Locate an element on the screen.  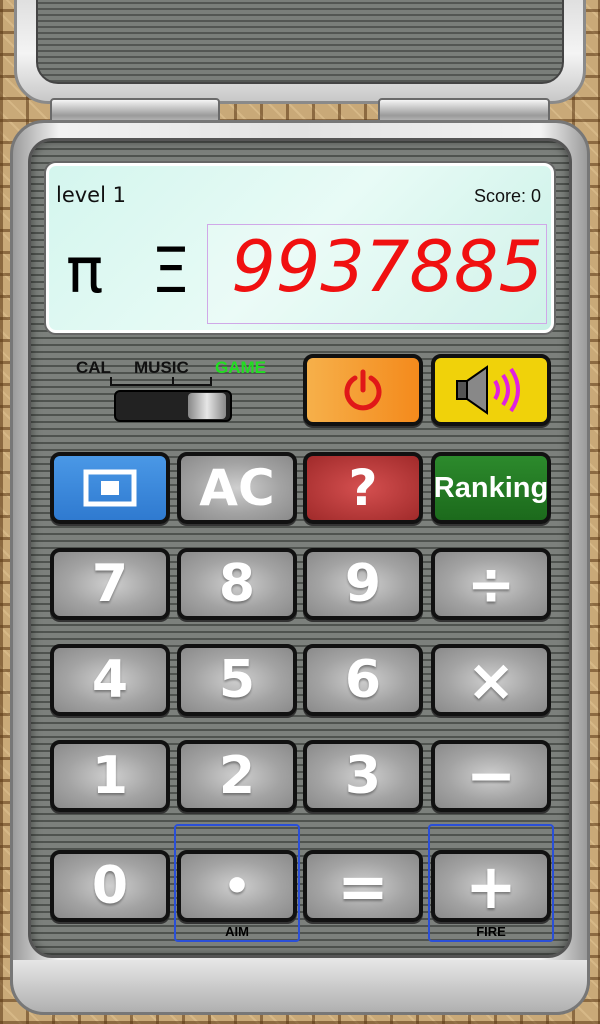
lid-grille is located at coordinates (300, 42).